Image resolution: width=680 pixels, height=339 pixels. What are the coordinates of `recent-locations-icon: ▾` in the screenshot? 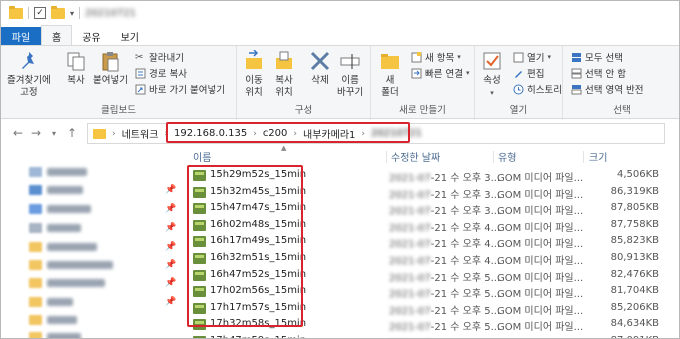 It's located at (54, 133).